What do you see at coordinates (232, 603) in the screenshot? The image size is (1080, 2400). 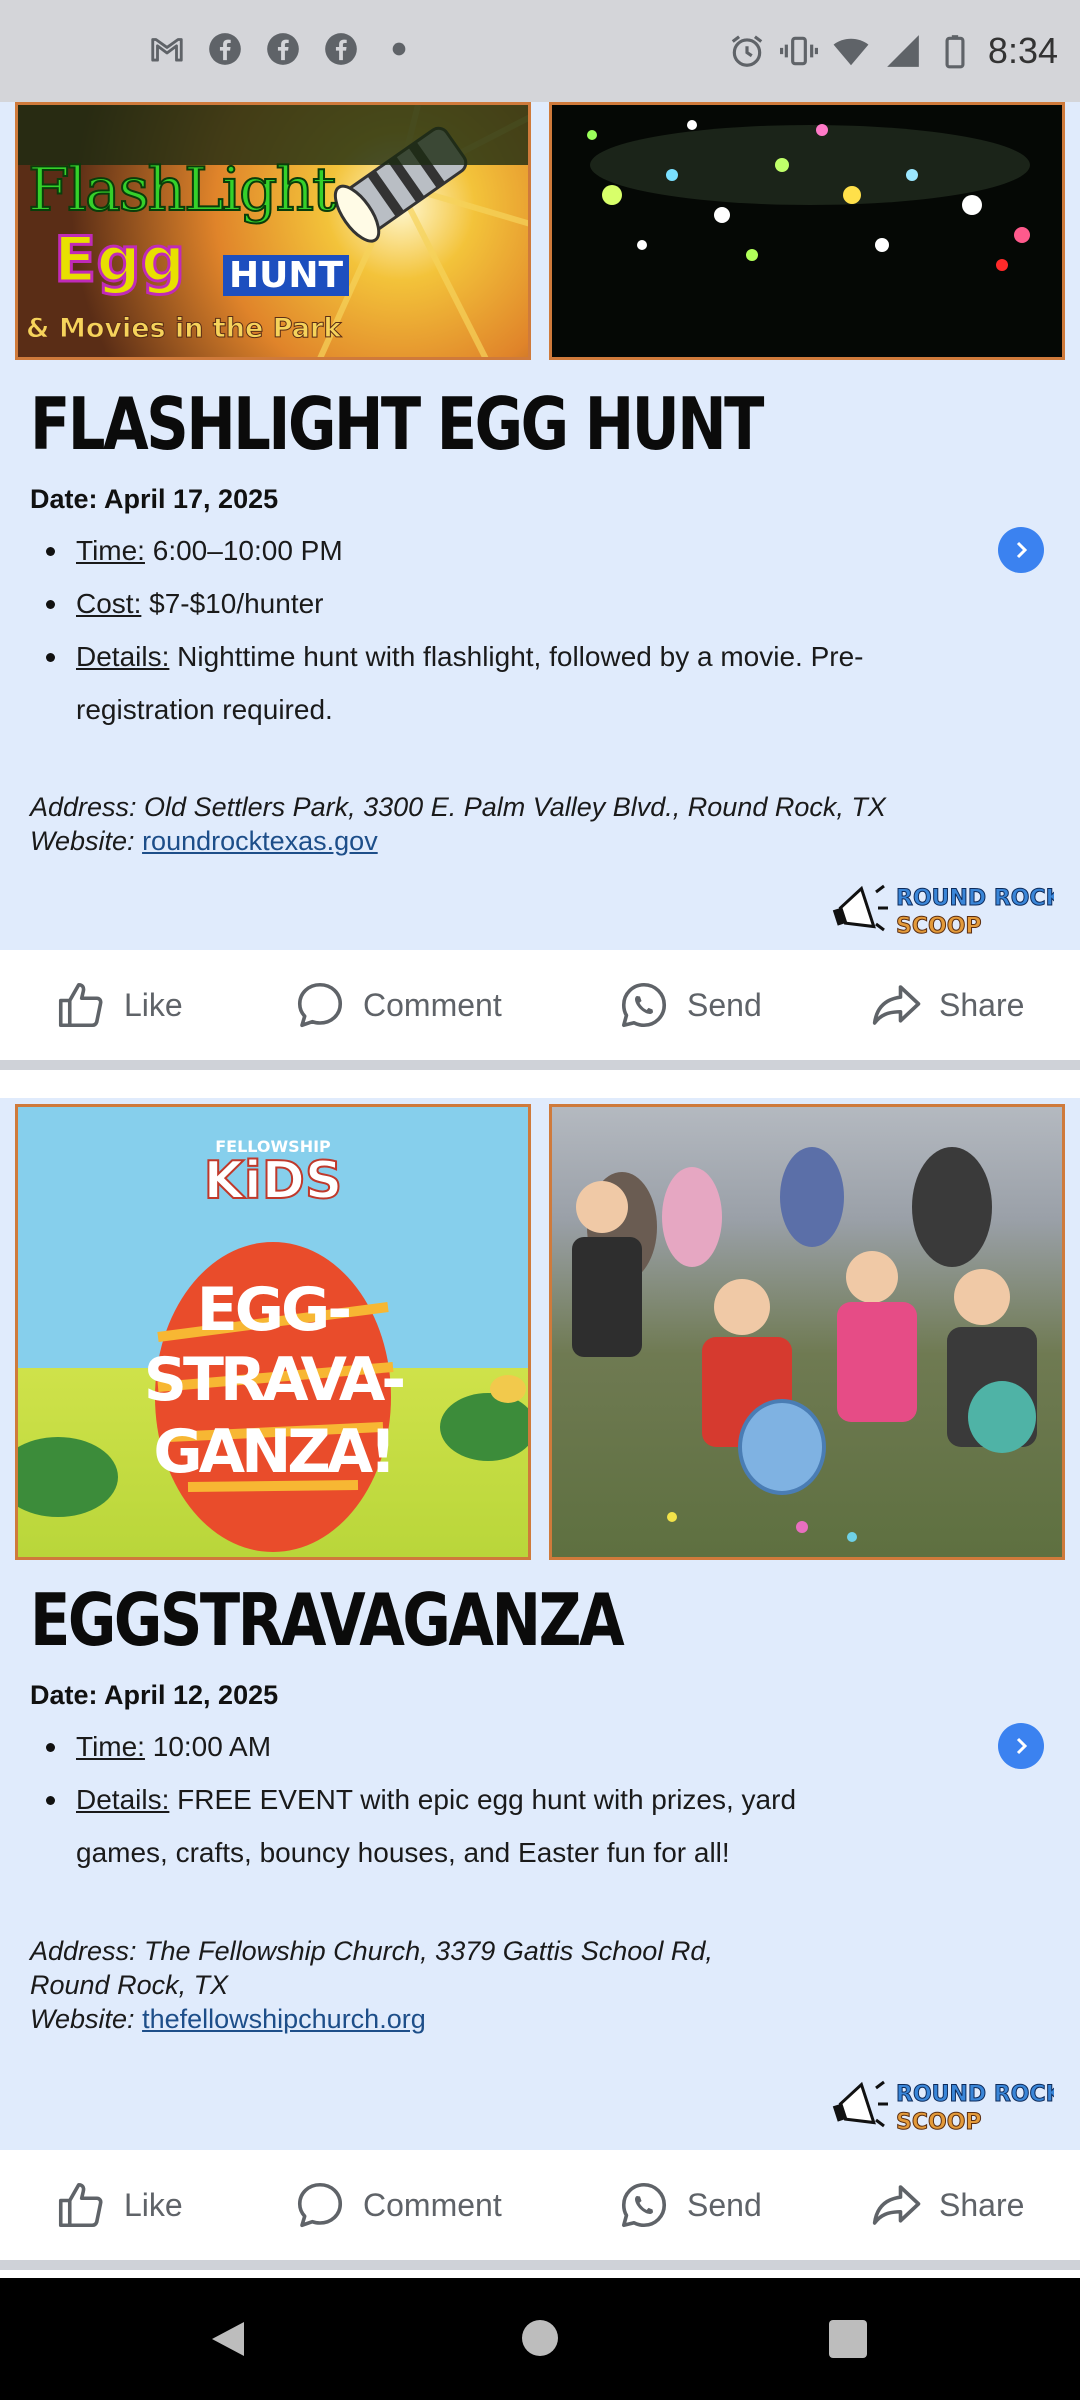 I see `detail-value: $7-$10/hunter` at bounding box center [232, 603].